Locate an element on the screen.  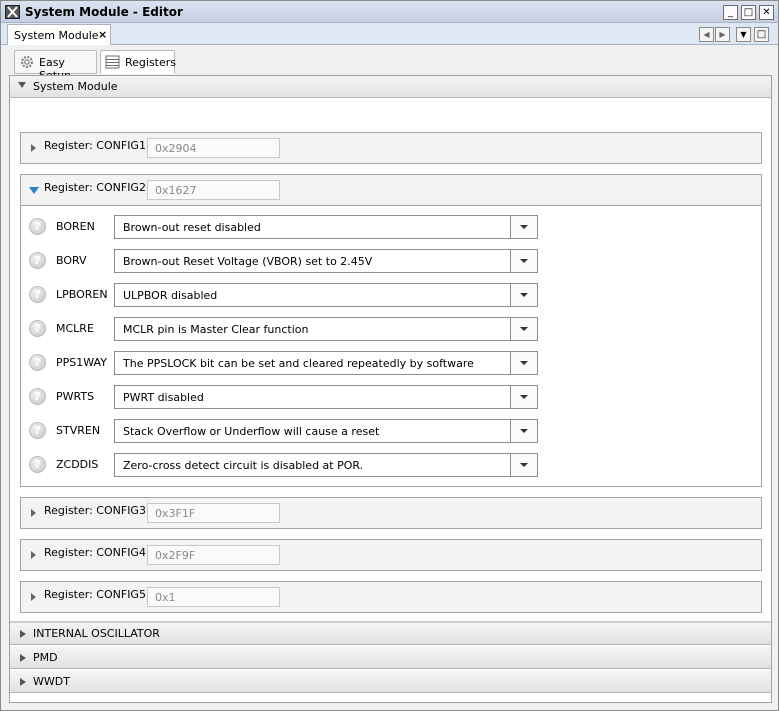
tab-registers: Registers is located at coordinates (138, 62).